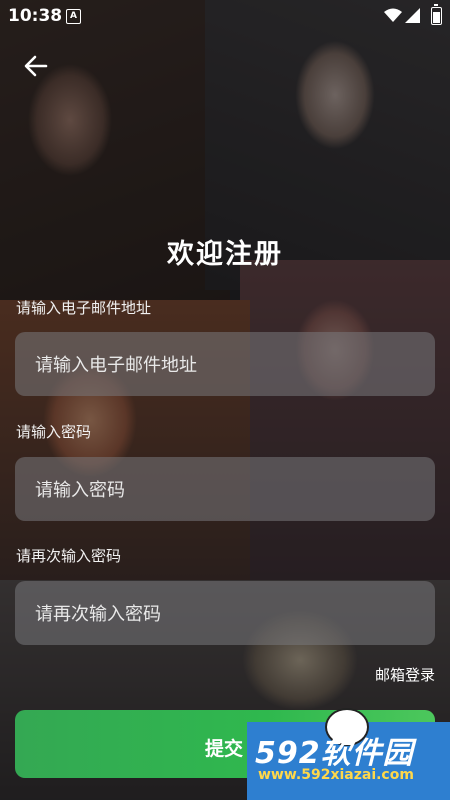  What do you see at coordinates (225, 16) in the screenshot?
I see `status-bar: 10:38 A` at bounding box center [225, 16].